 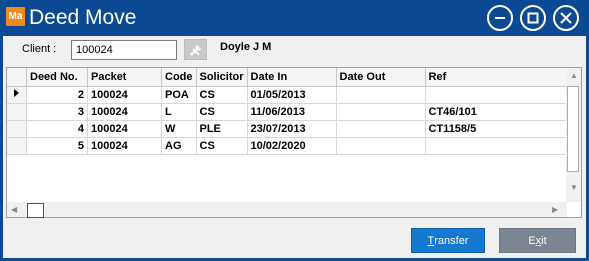 I want to click on current-row-indicator, so click(x=17, y=95).